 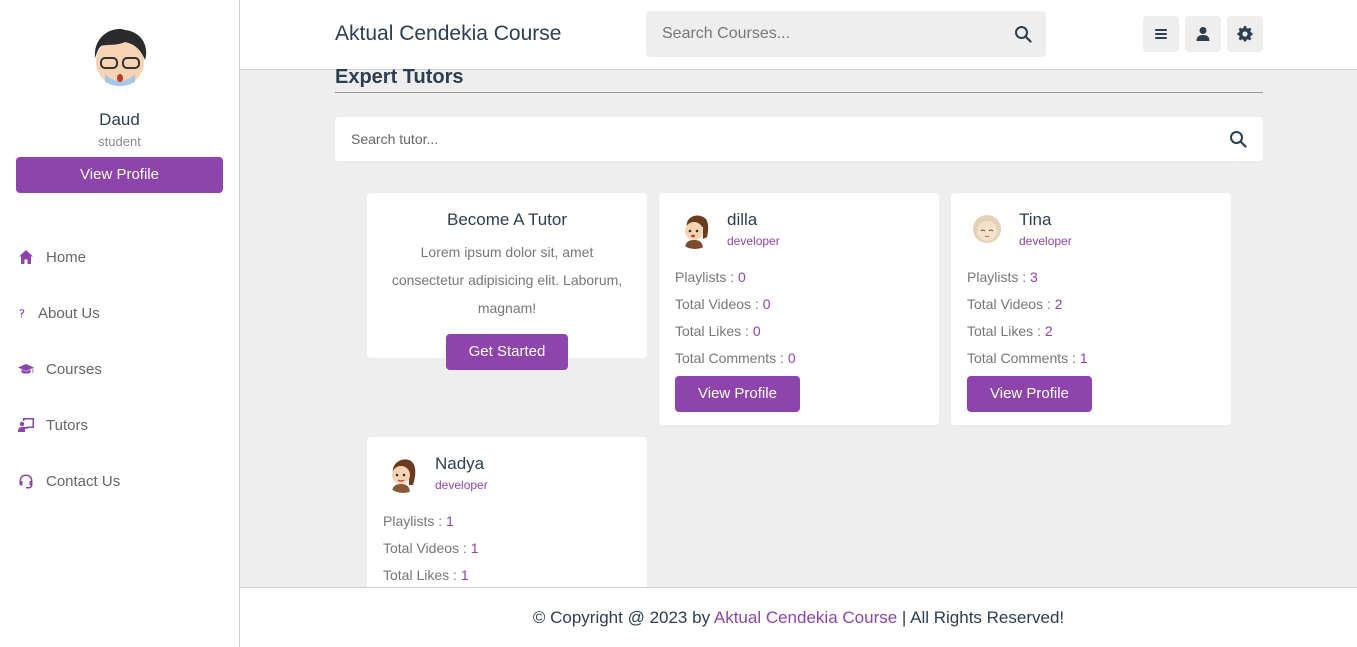 I want to click on site-logo: Aktual Cendekia Course, so click(x=448, y=34).